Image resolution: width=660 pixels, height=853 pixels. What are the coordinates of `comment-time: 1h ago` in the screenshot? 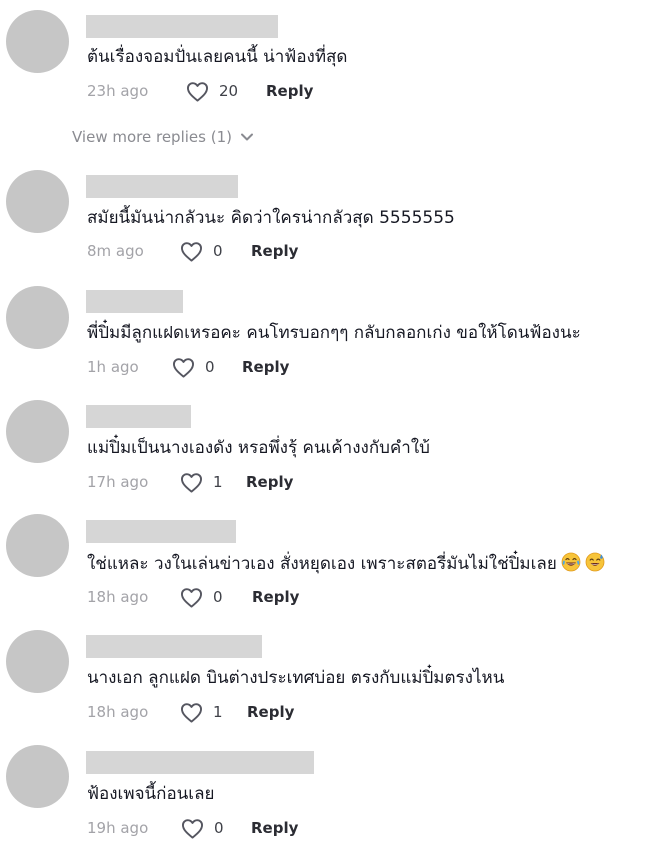 It's located at (113, 367).